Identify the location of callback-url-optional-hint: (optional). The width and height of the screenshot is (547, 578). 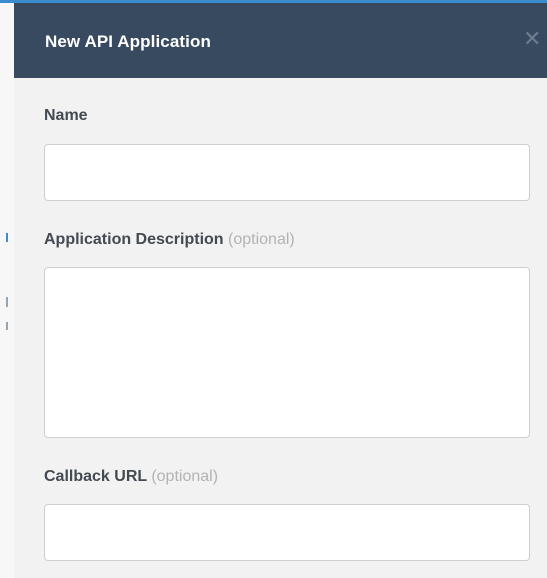
(185, 476).